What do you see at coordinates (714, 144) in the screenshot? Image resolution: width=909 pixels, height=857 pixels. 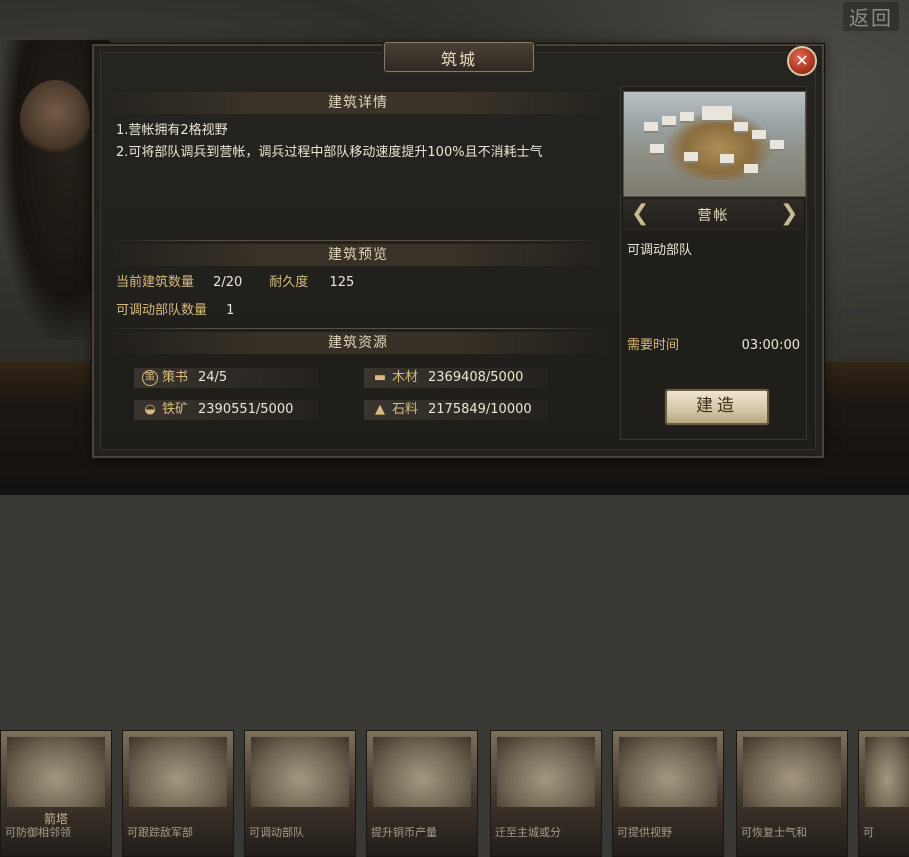 I see `building-image` at bounding box center [714, 144].